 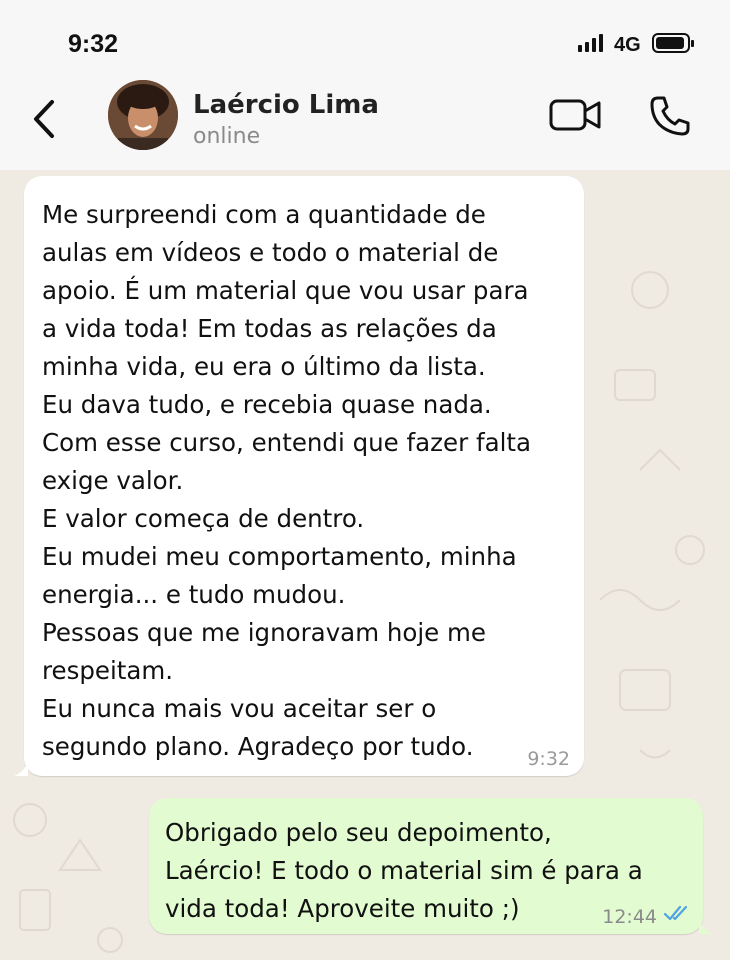 What do you see at coordinates (365, 125) in the screenshot?
I see `chat-header: Laércio Lima online` at bounding box center [365, 125].